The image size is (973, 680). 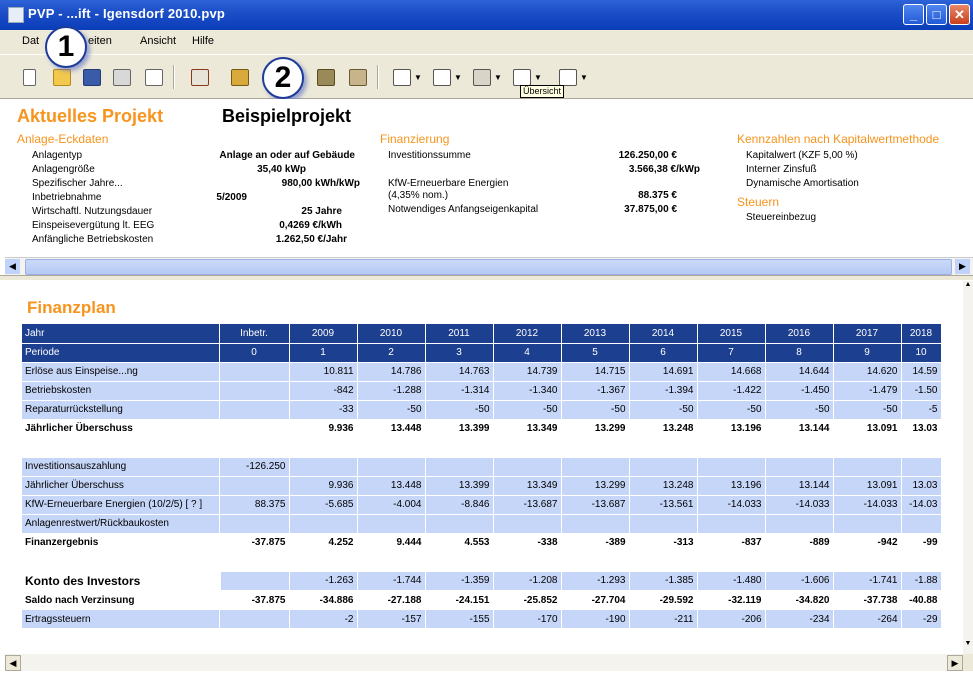 What do you see at coordinates (203, 41) in the screenshot?
I see `menu-help: Hilfe` at bounding box center [203, 41].